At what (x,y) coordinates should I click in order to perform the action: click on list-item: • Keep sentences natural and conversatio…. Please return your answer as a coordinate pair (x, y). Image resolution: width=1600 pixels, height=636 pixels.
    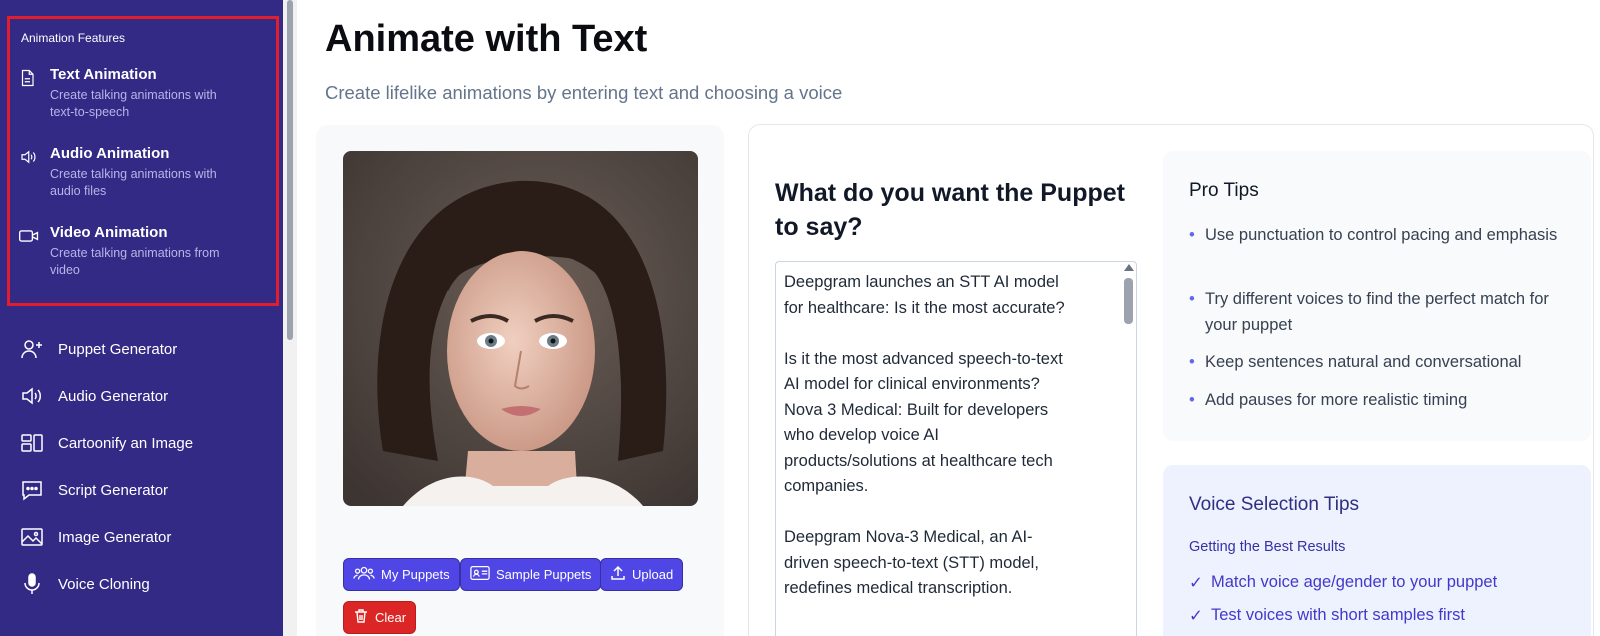
    Looking at the image, I should click on (1381, 363).